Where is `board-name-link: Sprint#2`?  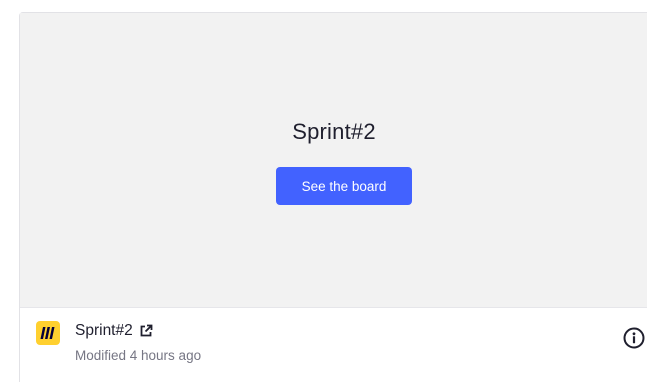 board-name-link: Sprint#2 is located at coordinates (114, 331).